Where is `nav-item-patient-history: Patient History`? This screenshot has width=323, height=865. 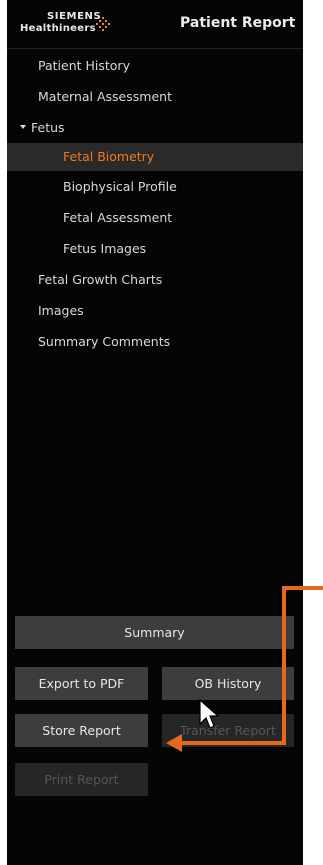
nav-item-patient-history: Patient History is located at coordinates (155, 66).